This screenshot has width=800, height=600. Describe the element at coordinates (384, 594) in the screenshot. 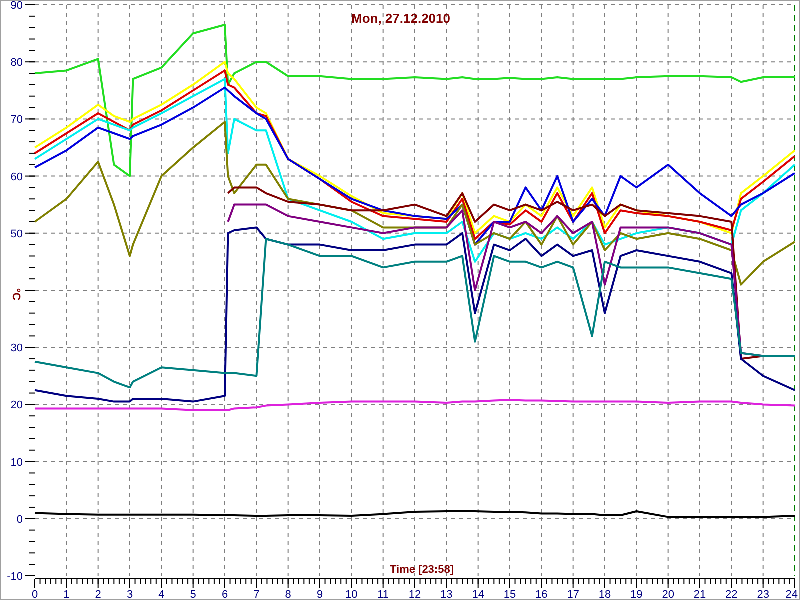

I see `tick-label: 11` at that location.